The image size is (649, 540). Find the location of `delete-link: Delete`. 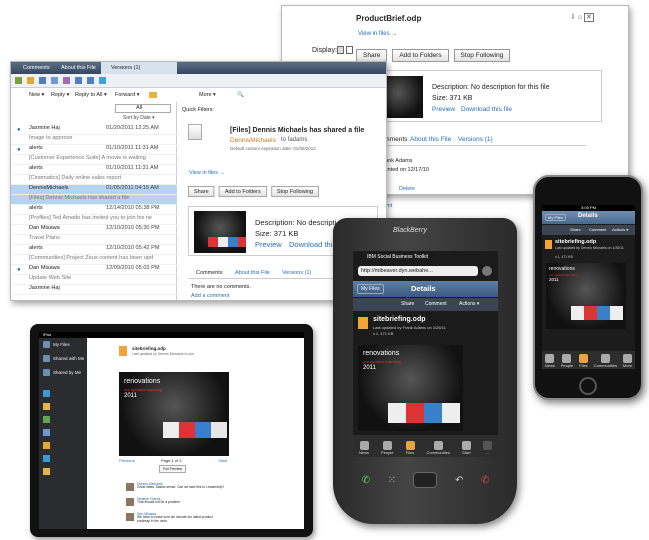

delete-link: Delete is located at coordinates (407, 189).